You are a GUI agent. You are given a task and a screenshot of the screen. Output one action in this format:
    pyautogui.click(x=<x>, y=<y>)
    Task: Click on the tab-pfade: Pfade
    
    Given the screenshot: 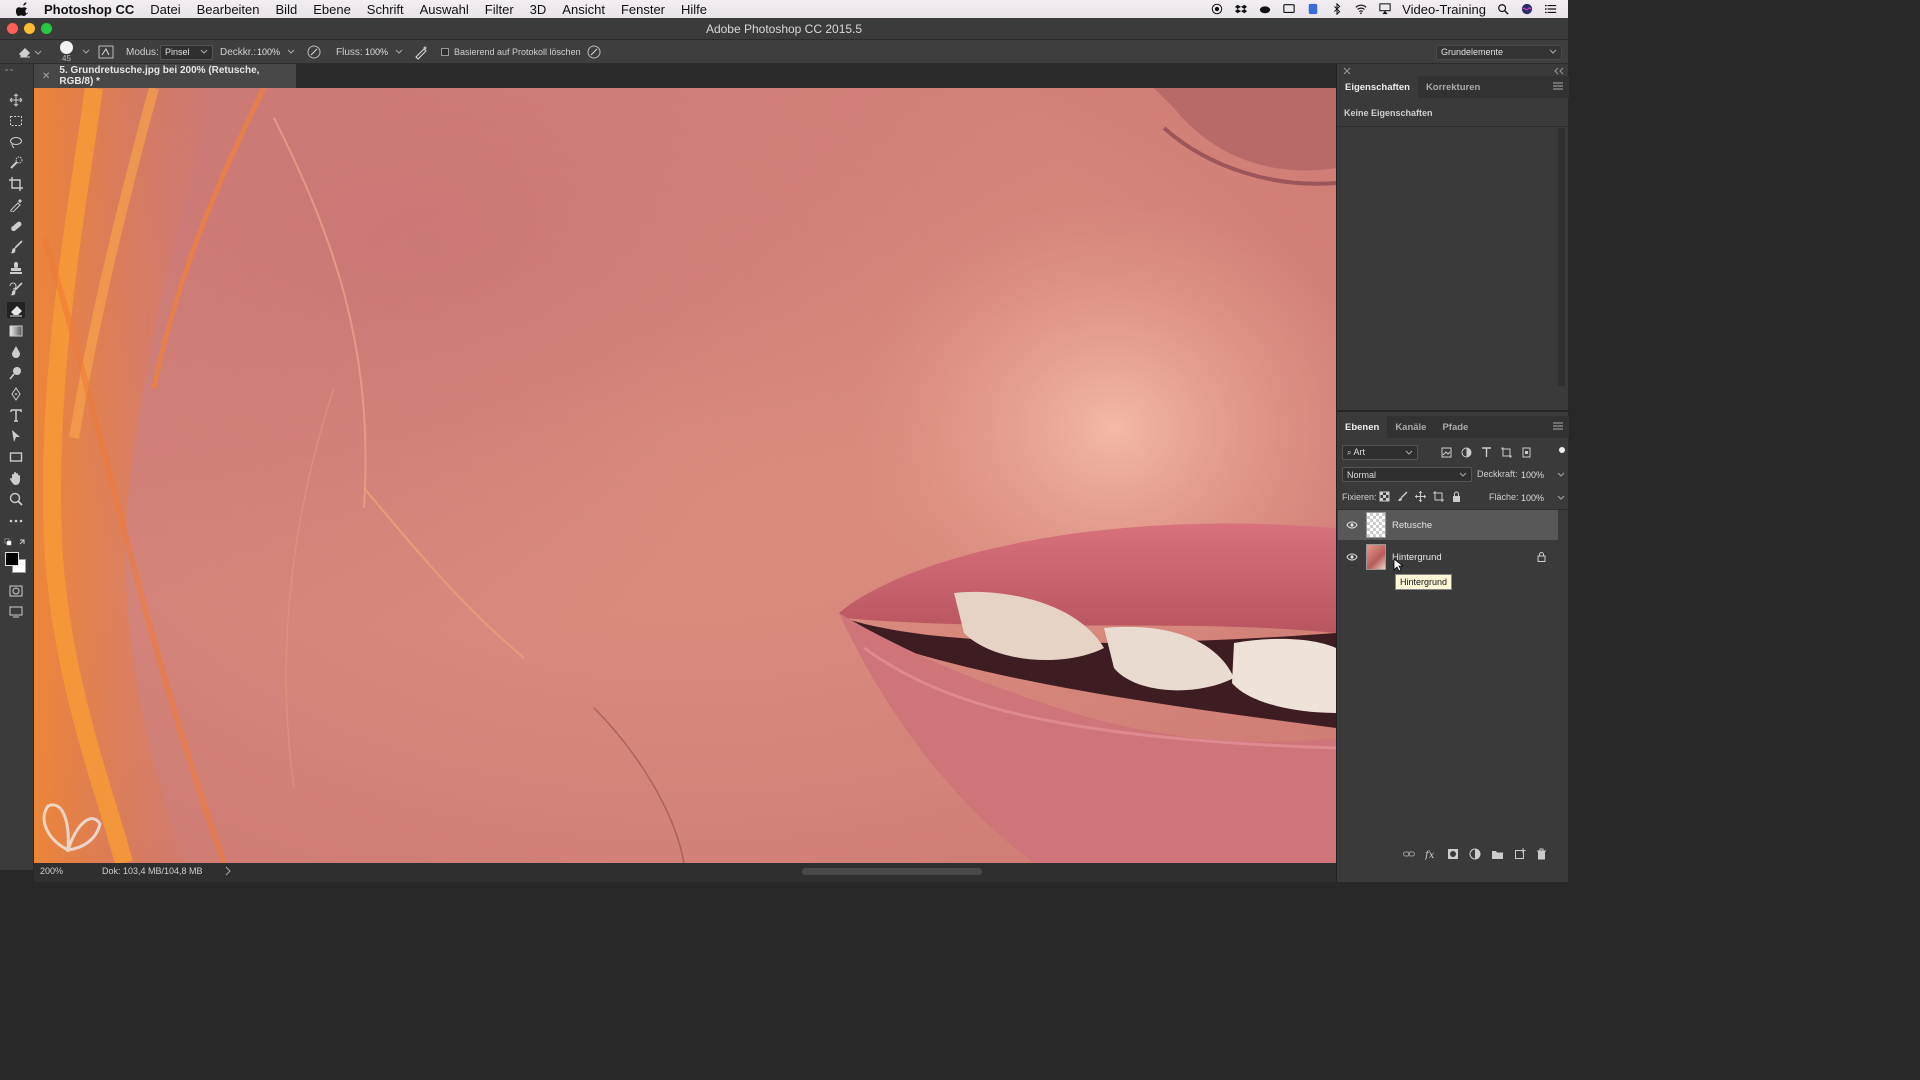 What is the action you would take?
    pyautogui.click(x=1455, y=427)
    